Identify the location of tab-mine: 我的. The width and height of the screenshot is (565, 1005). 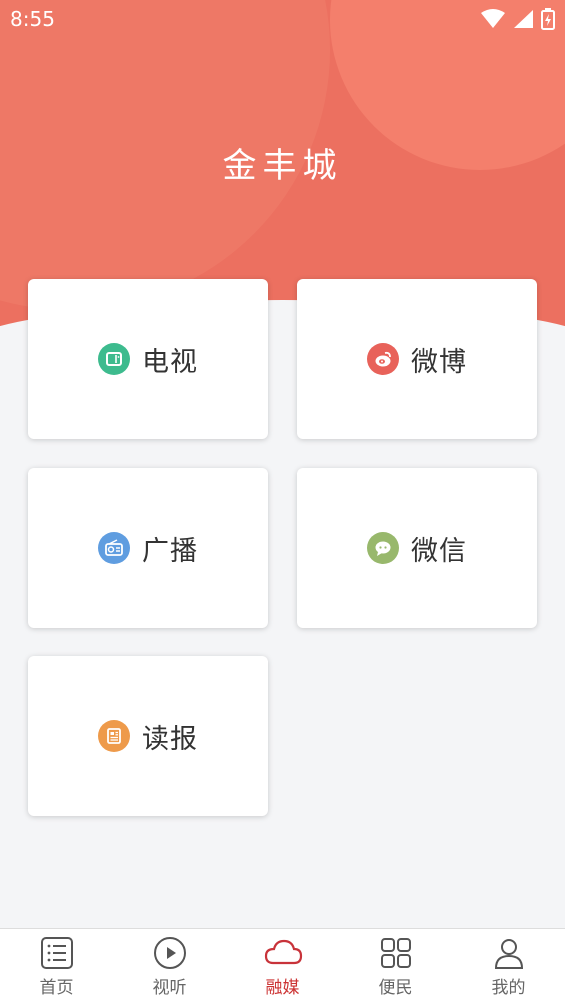
(508, 967).